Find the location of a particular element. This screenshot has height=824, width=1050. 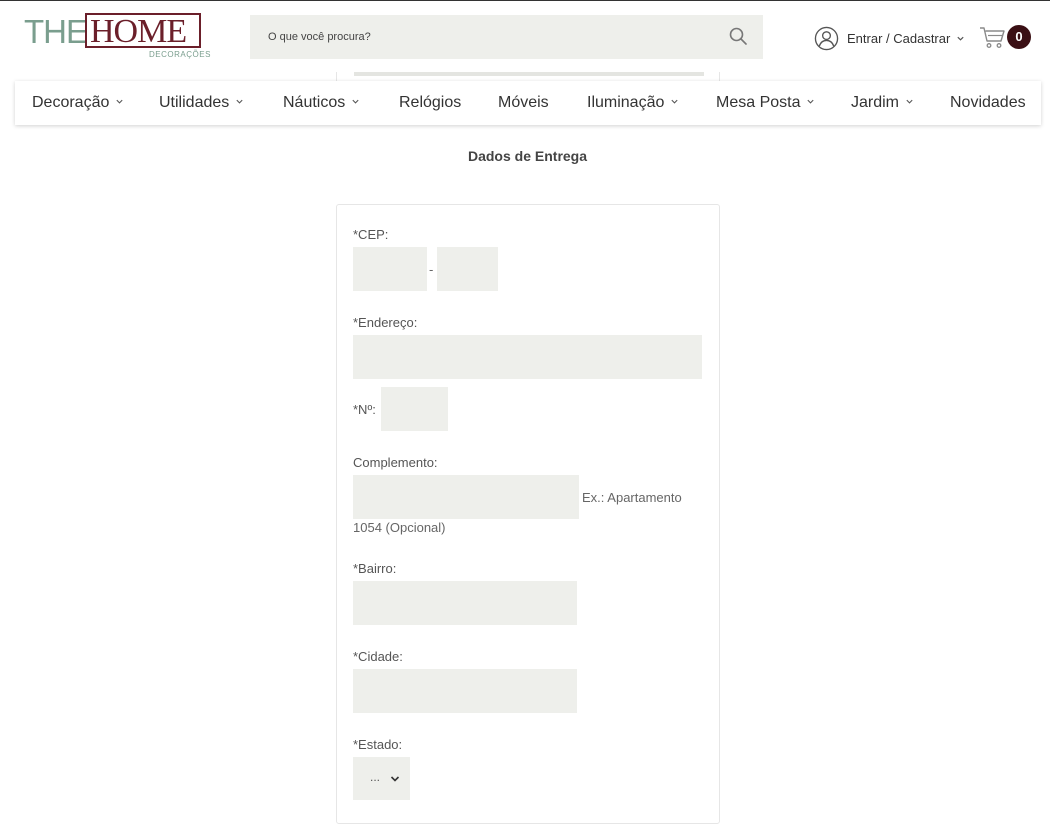

nav-item-label: Novidades is located at coordinates (988, 102).